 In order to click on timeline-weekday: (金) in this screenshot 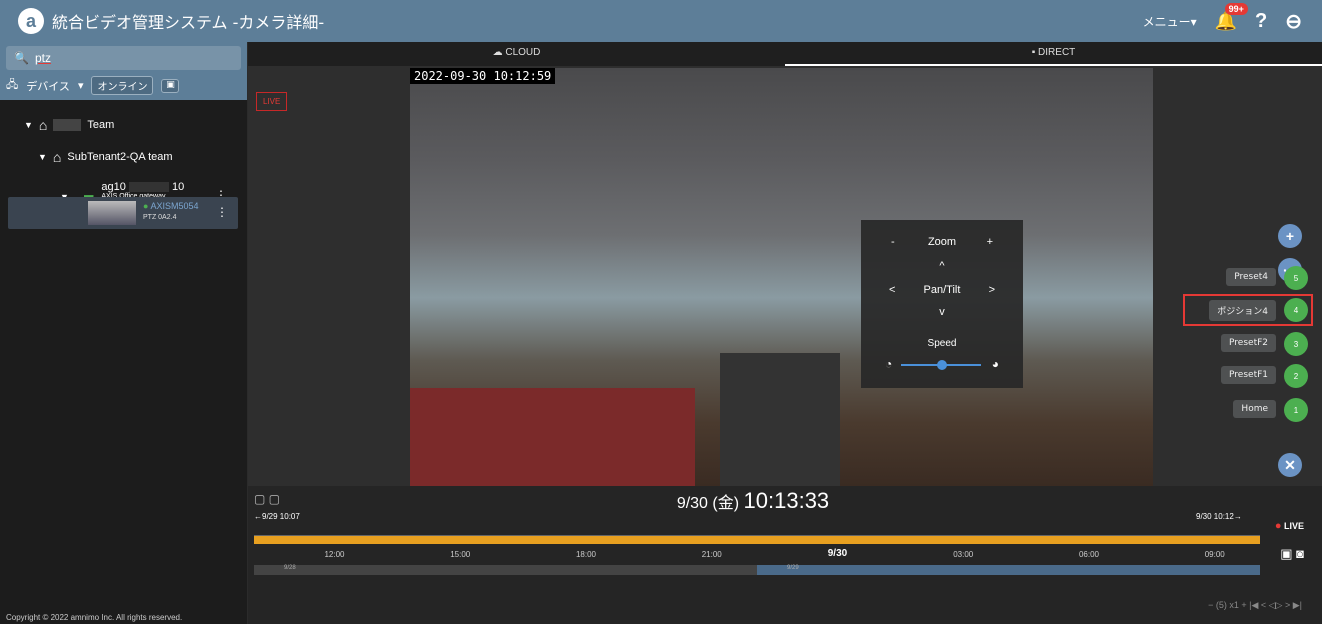, I will do `click(726, 503)`.